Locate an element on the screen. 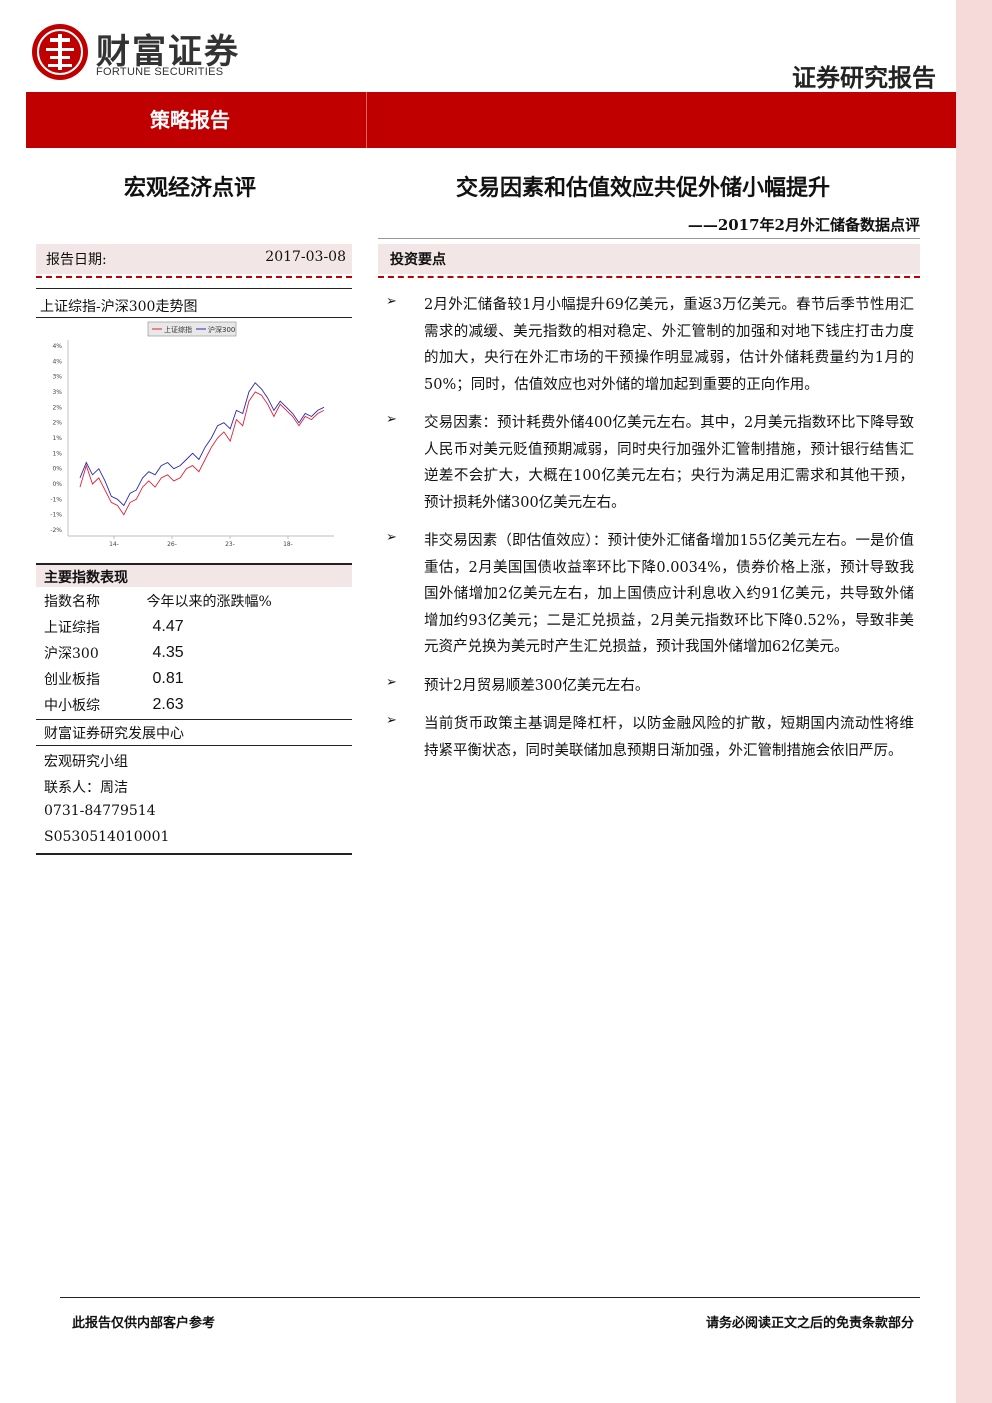 The image size is (992, 1403). header-band: 策略报告 is located at coordinates (491, 120).